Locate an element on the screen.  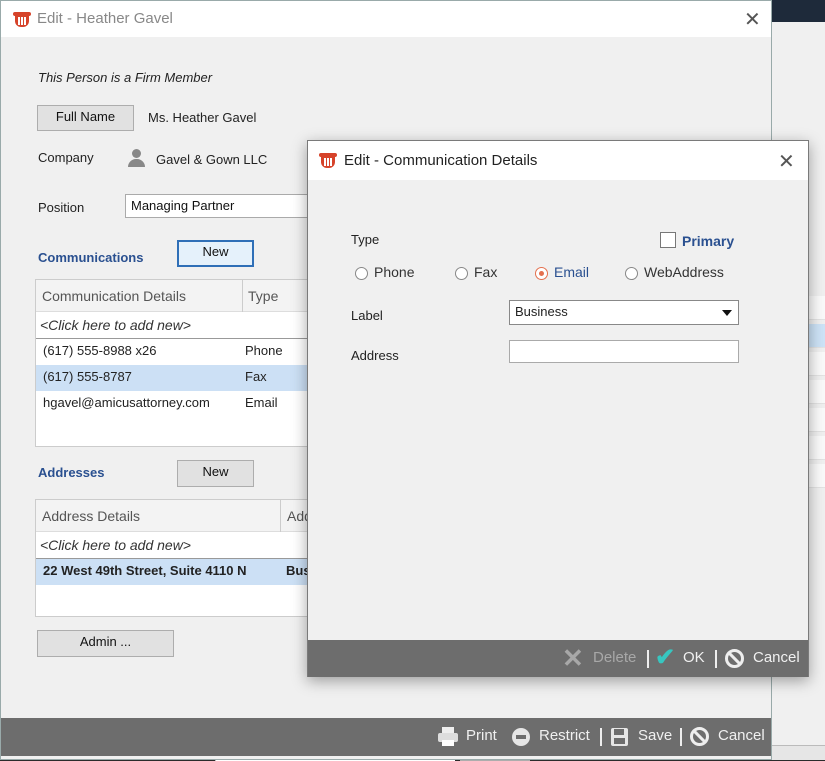
table-row: (617) 555-8988 x26 Phone is located at coordinates (175, 352).